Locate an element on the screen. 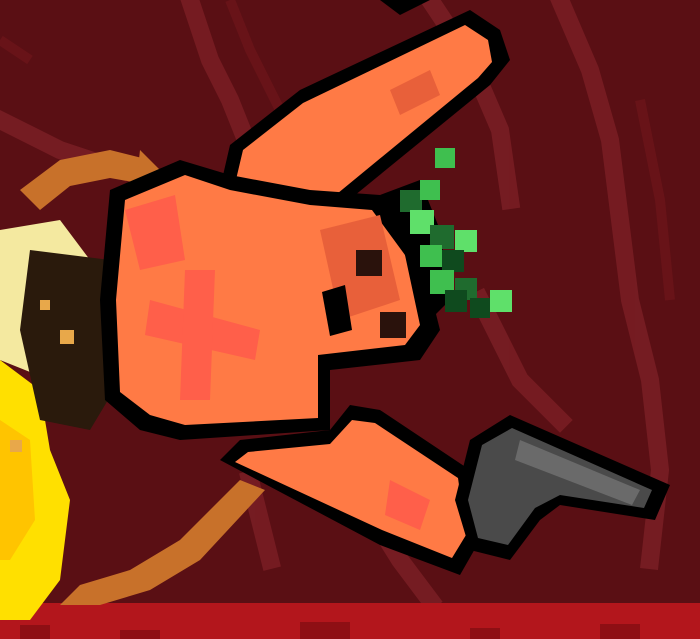 The height and width of the screenshot is (639, 700). character-eye-left is located at coordinates (369, 263).